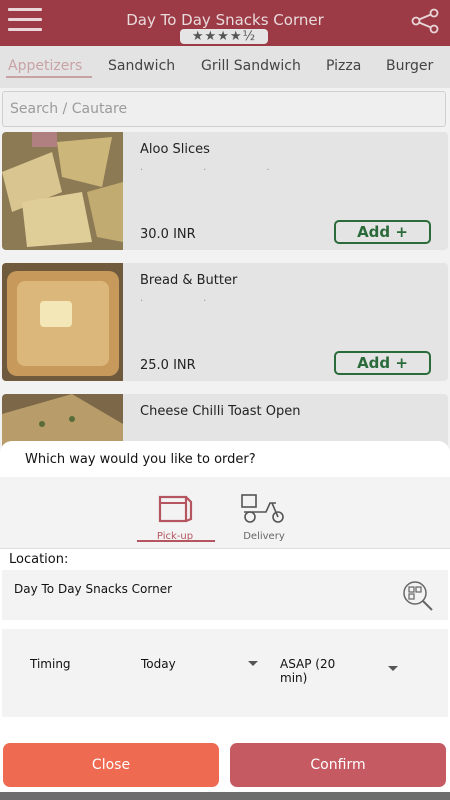  Describe the element at coordinates (175, 149) in the screenshot. I see `item-name: Aloo Slices` at that location.